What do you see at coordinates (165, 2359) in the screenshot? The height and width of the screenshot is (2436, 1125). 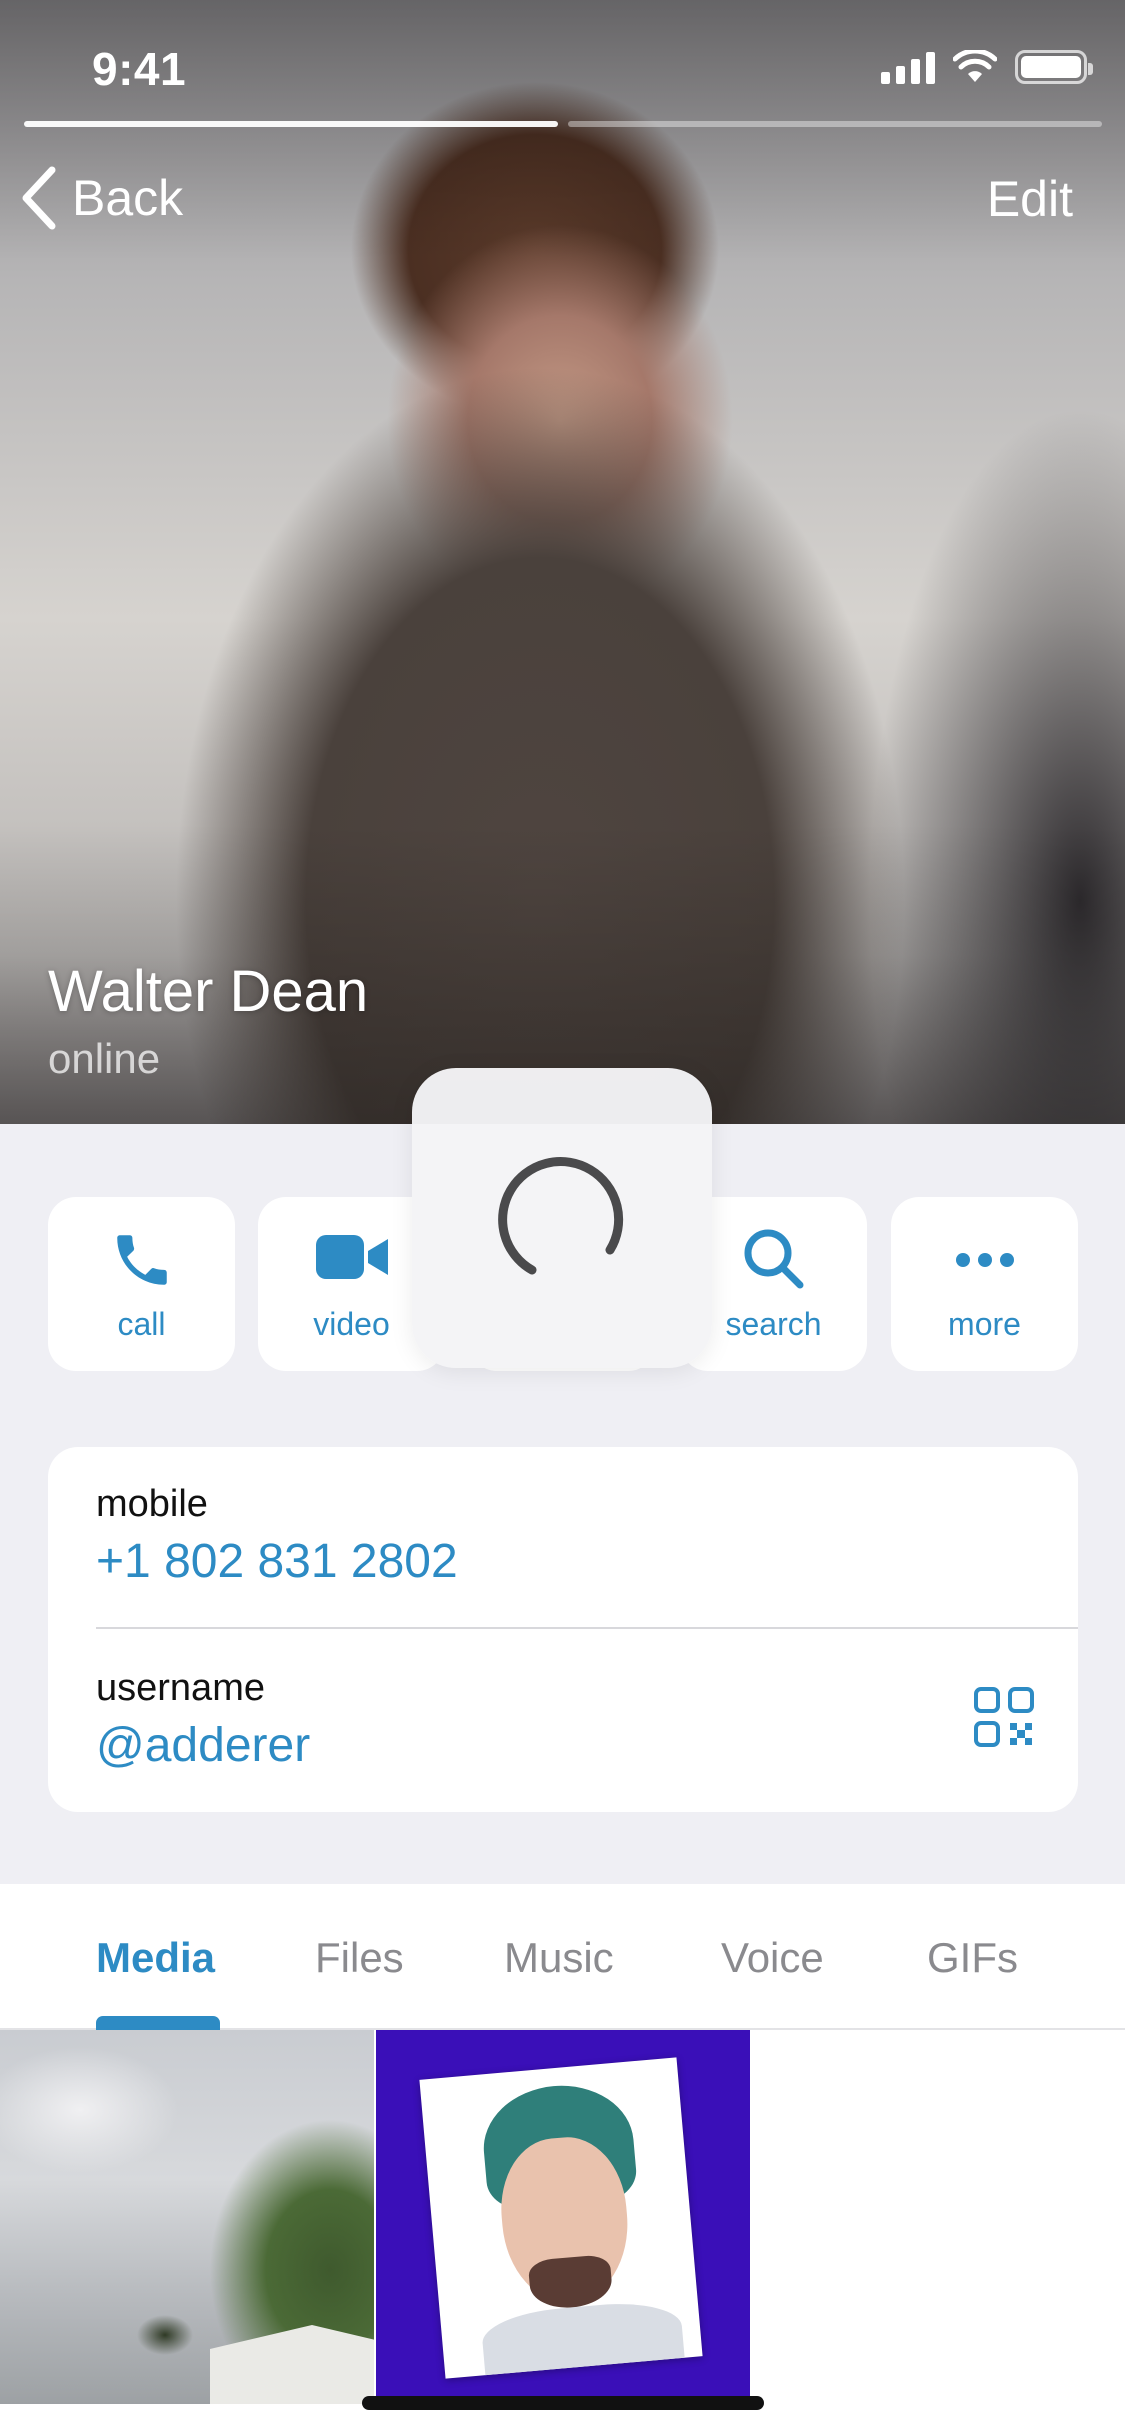 I see `palm-tree` at bounding box center [165, 2359].